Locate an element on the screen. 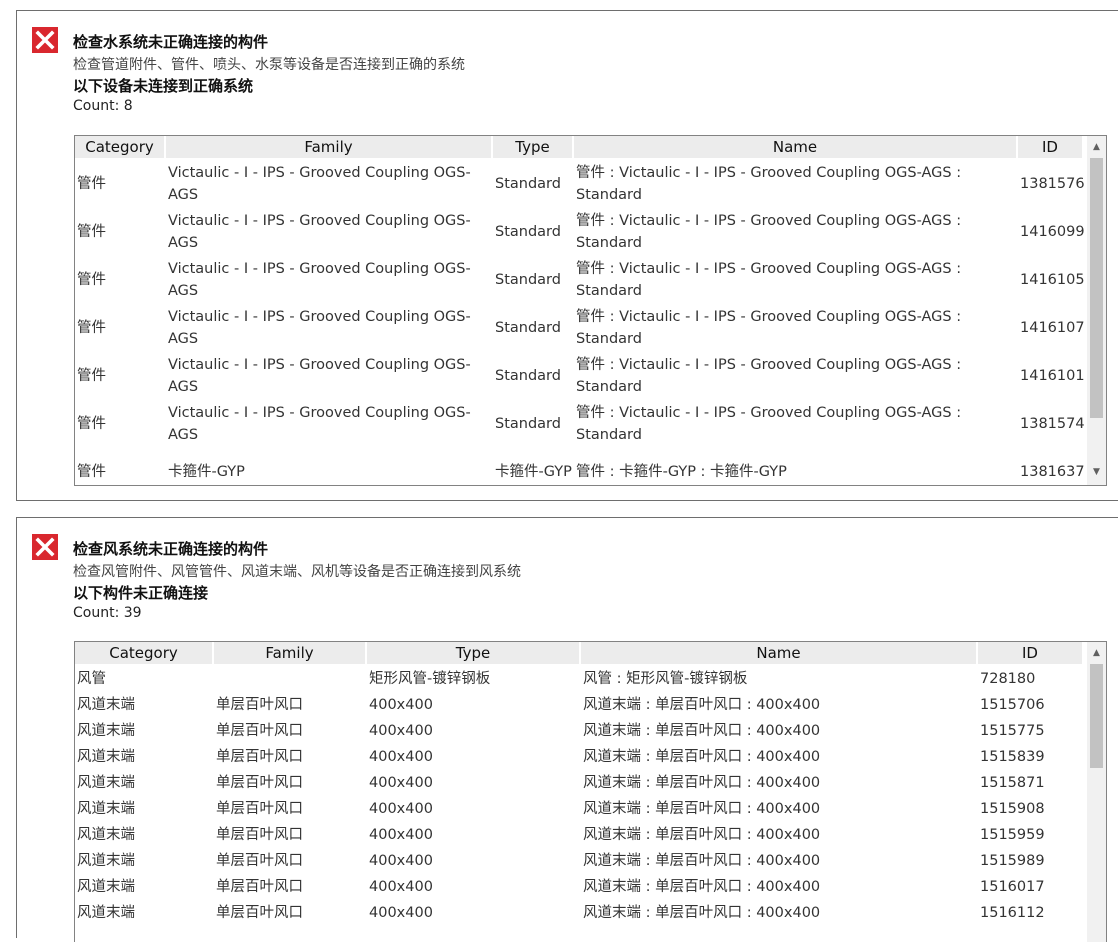 The image size is (1118, 942). result-count: Count: 39 is located at coordinates (107, 613).